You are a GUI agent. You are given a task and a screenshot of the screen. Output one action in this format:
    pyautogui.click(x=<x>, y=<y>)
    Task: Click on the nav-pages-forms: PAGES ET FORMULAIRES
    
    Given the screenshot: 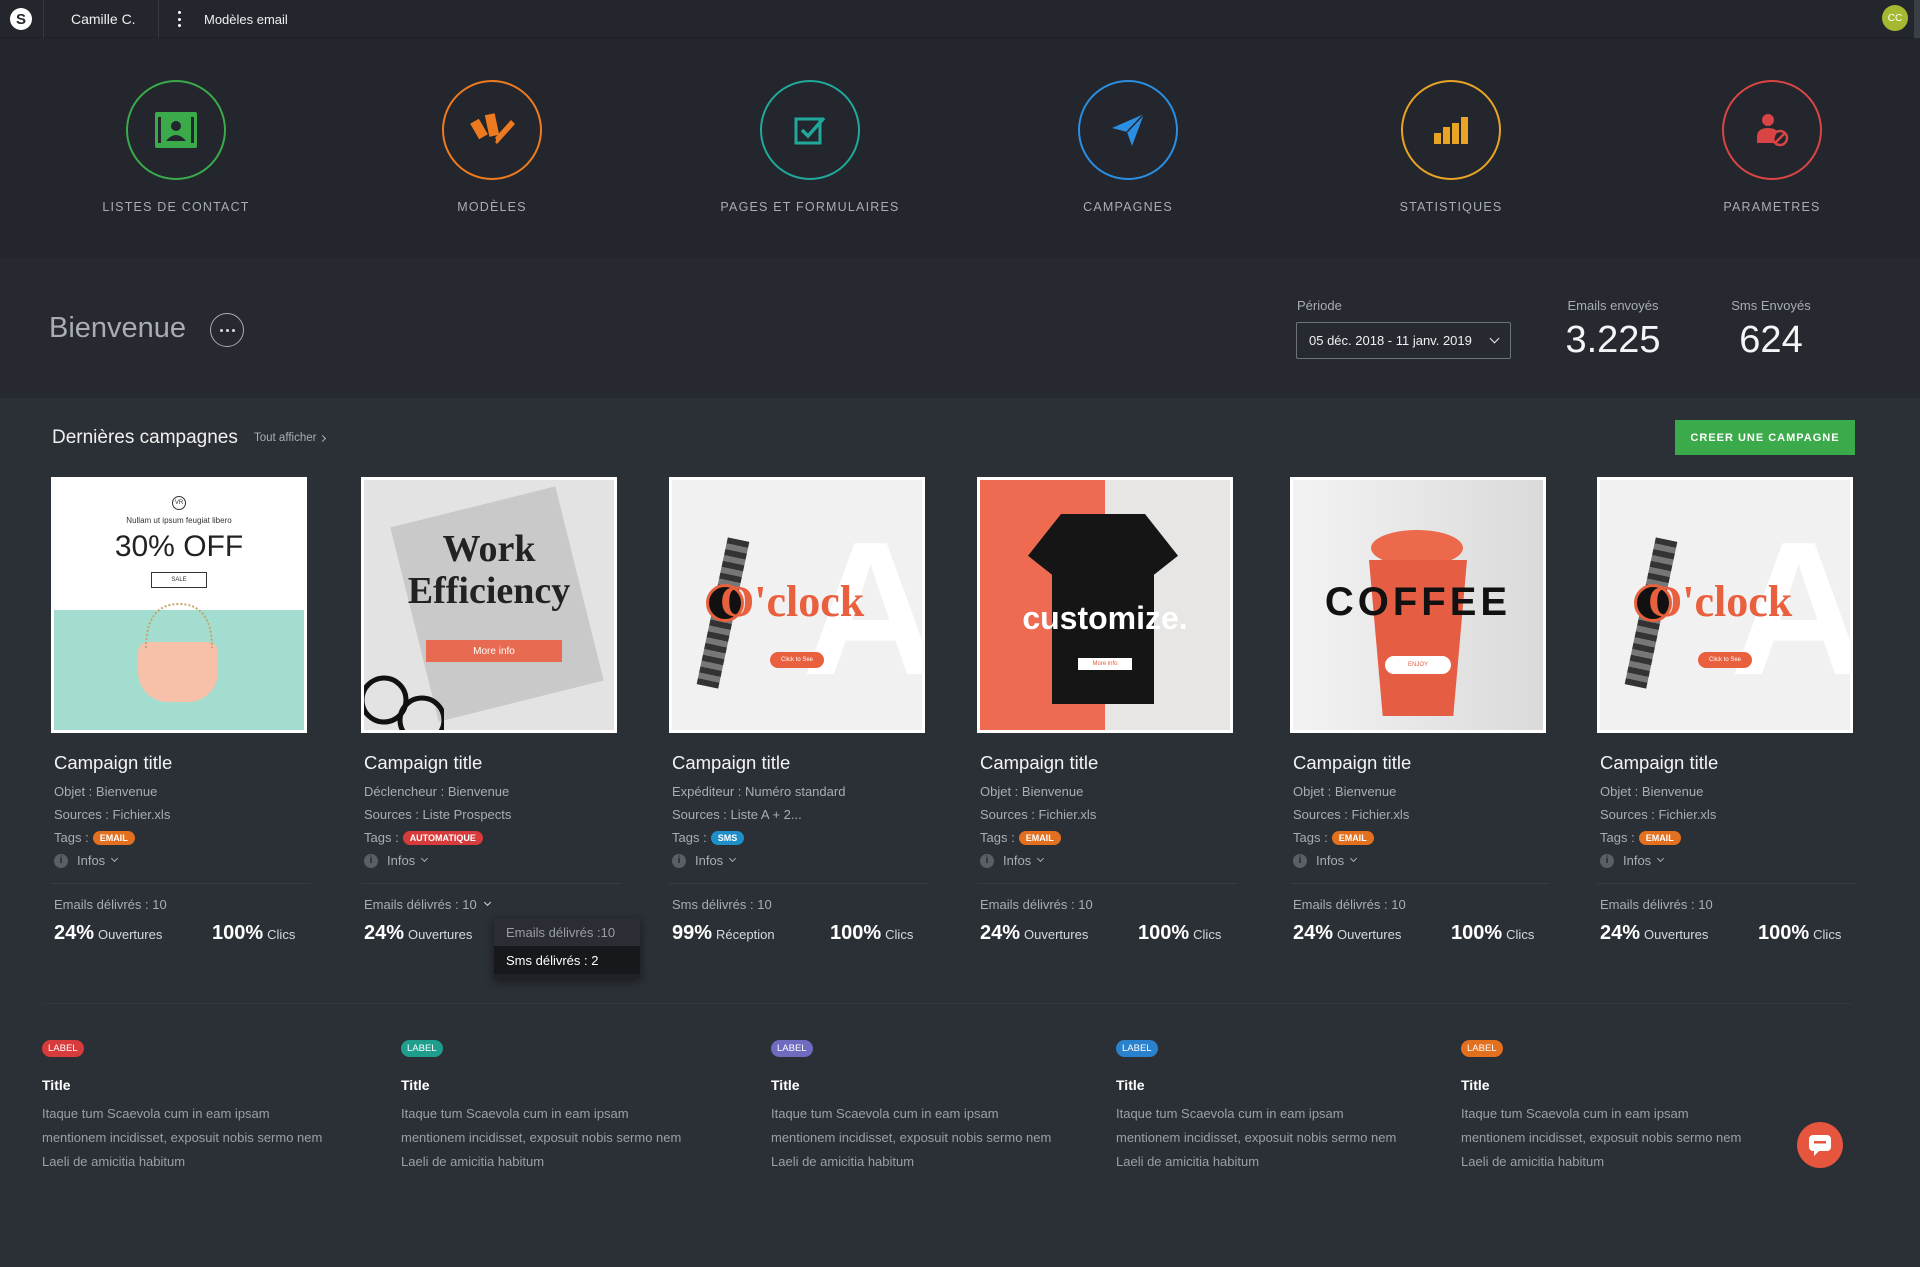 What is the action you would take?
    pyautogui.click(x=810, y=147)
    